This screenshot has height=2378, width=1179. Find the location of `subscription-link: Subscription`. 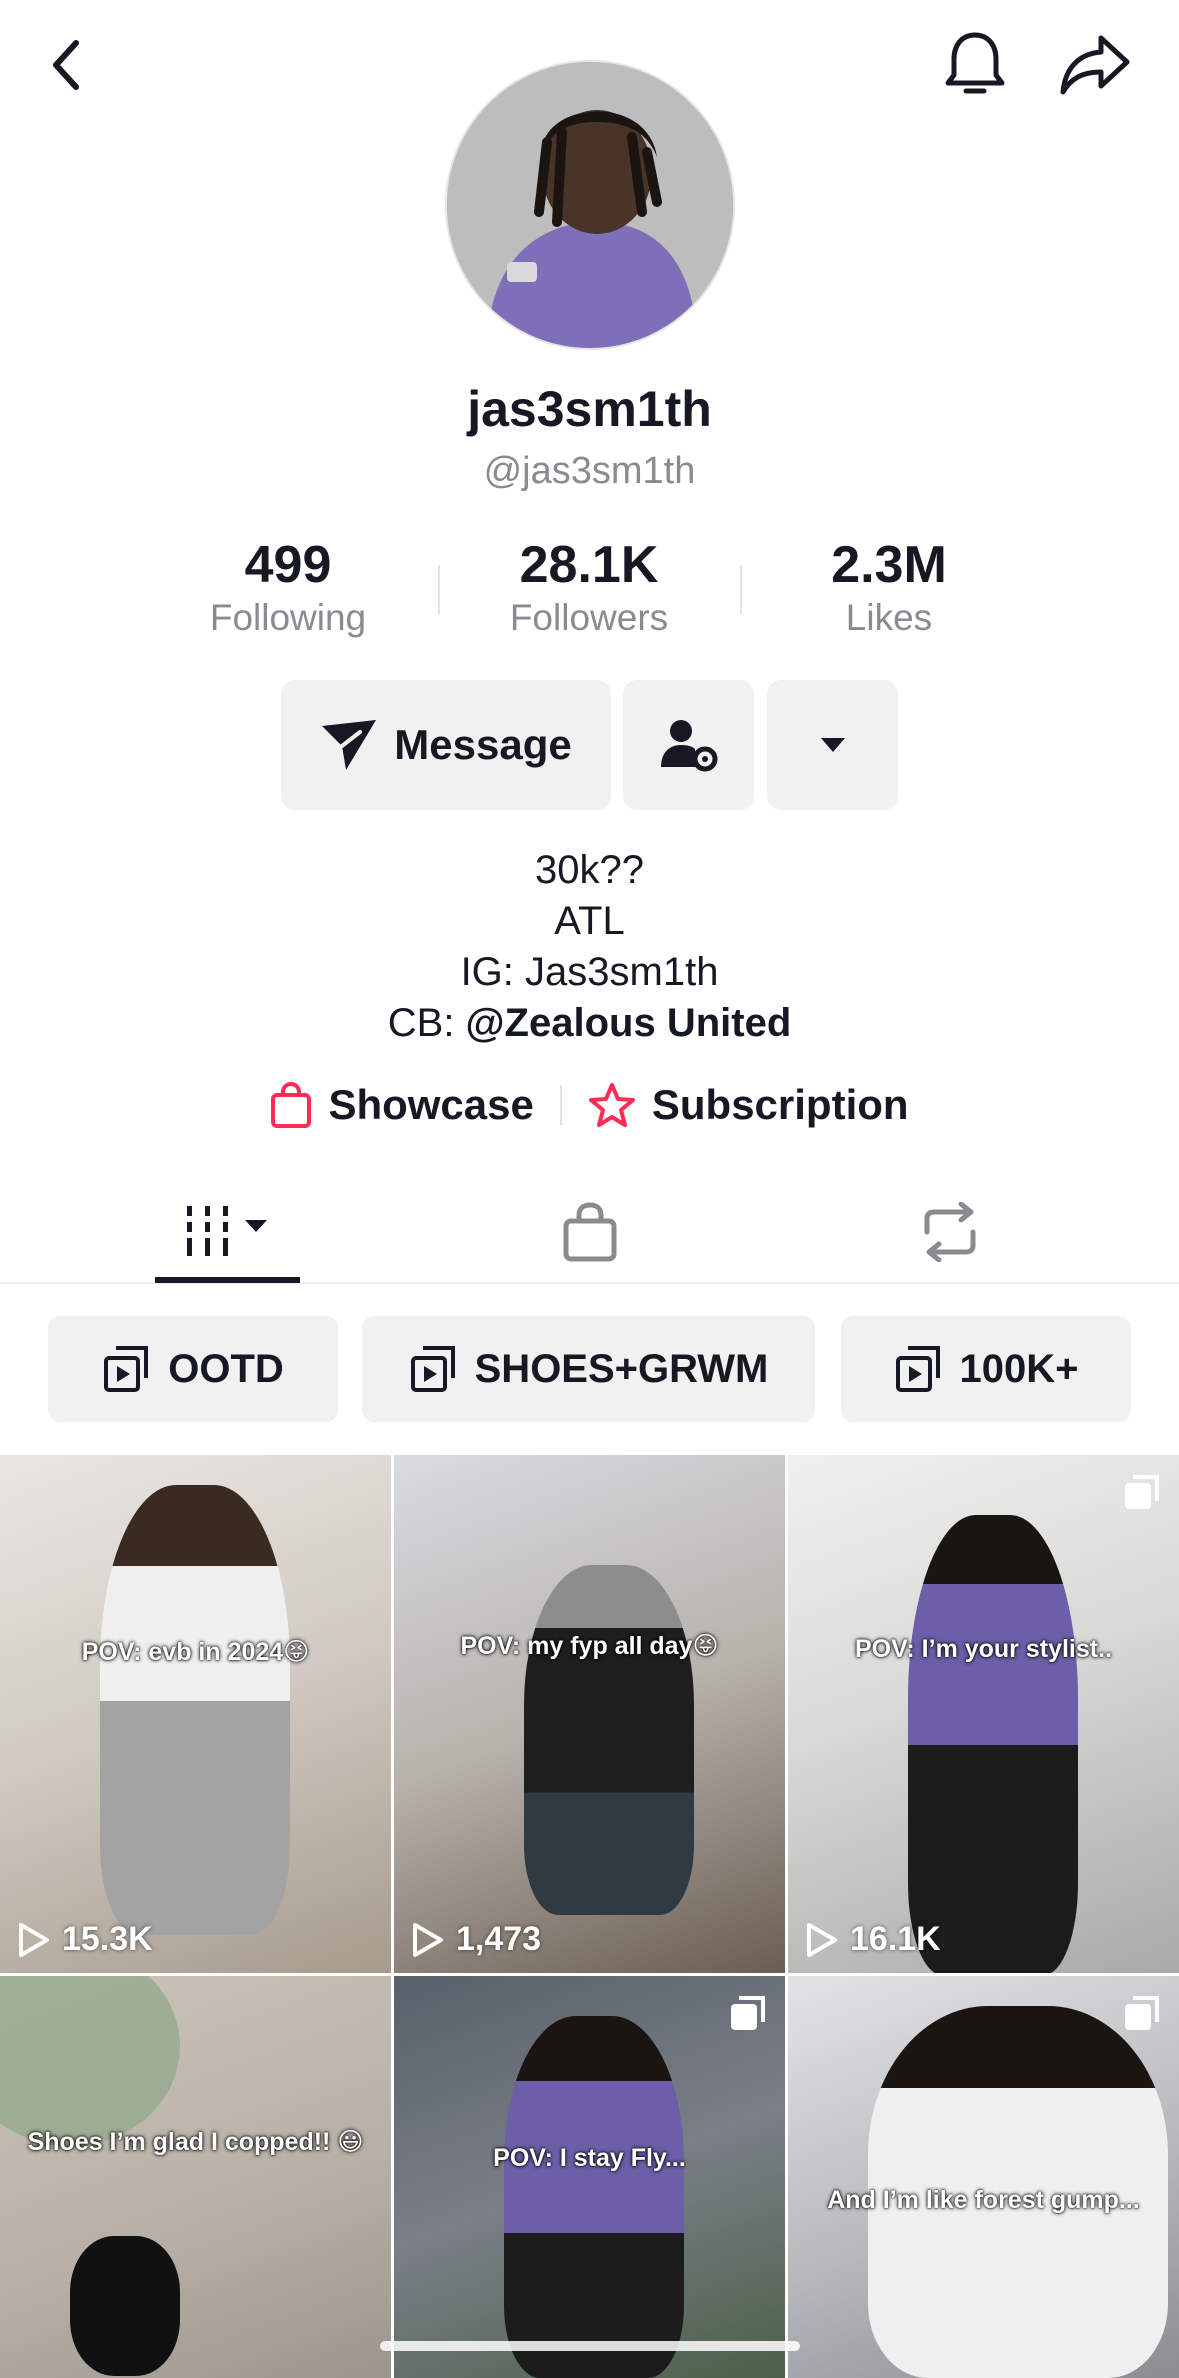

subscription-link: Subscription is located at coordinates (748, 1105).